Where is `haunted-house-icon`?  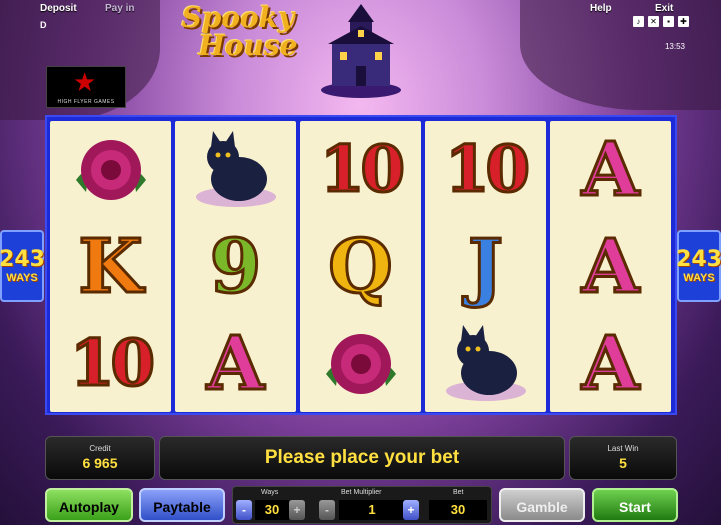 haunted-house-icon is located at coordinates (361, 51).